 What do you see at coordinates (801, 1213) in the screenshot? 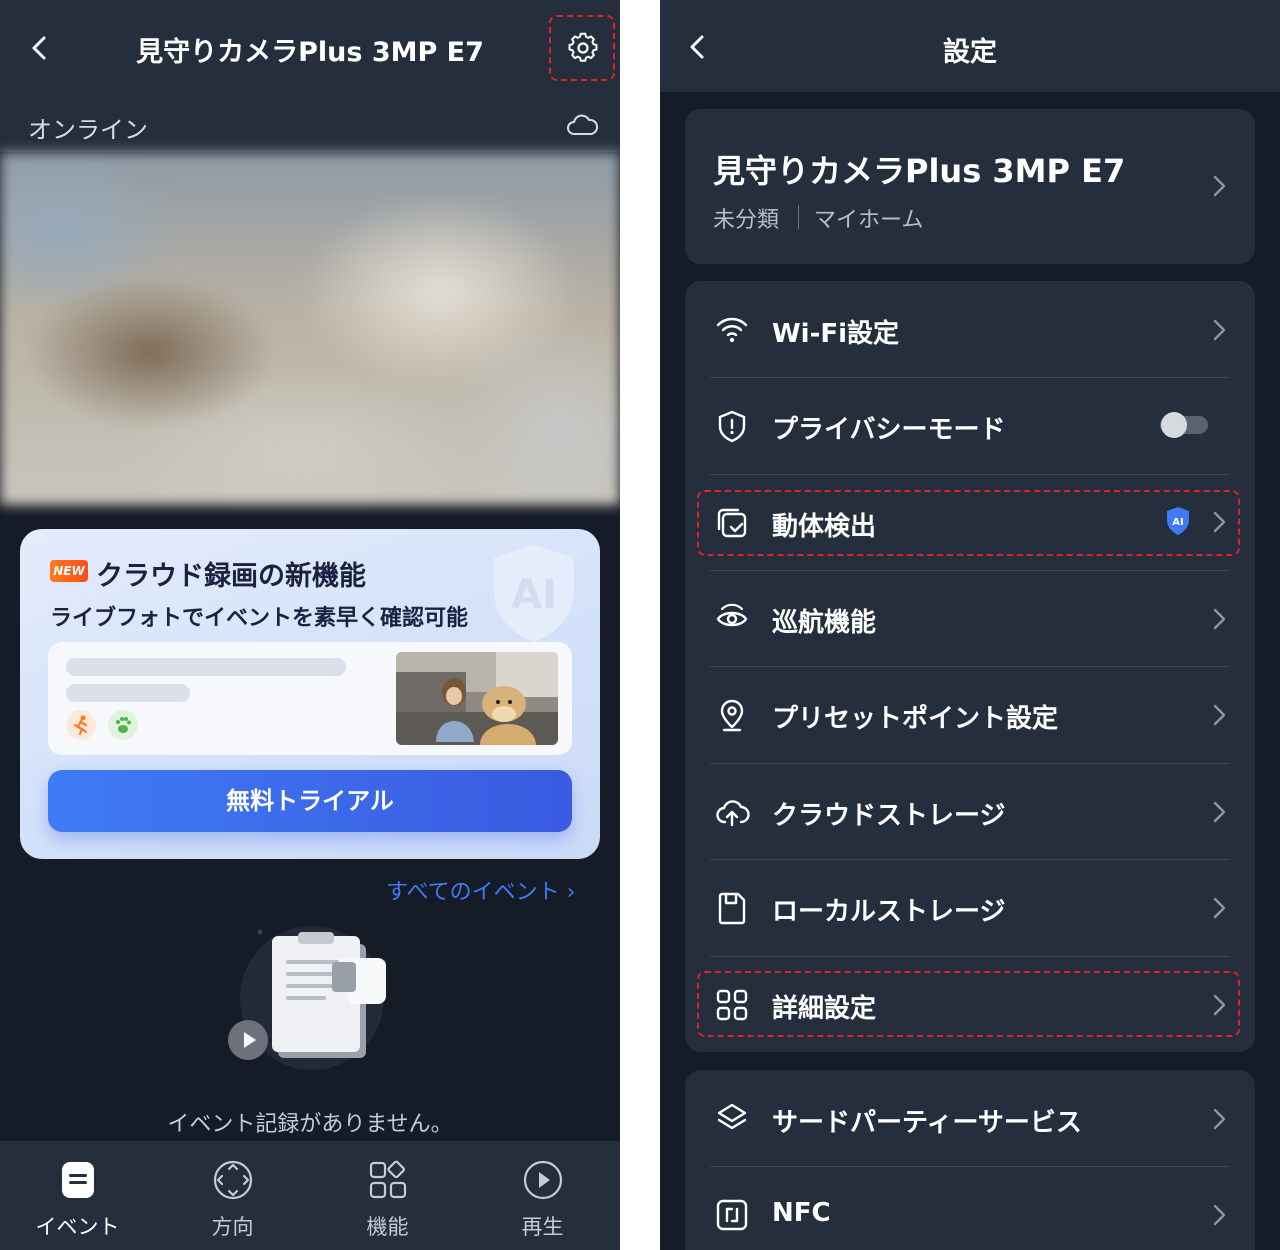
I see `settings-item-label: NFC` at bounding box center [801, 1213].